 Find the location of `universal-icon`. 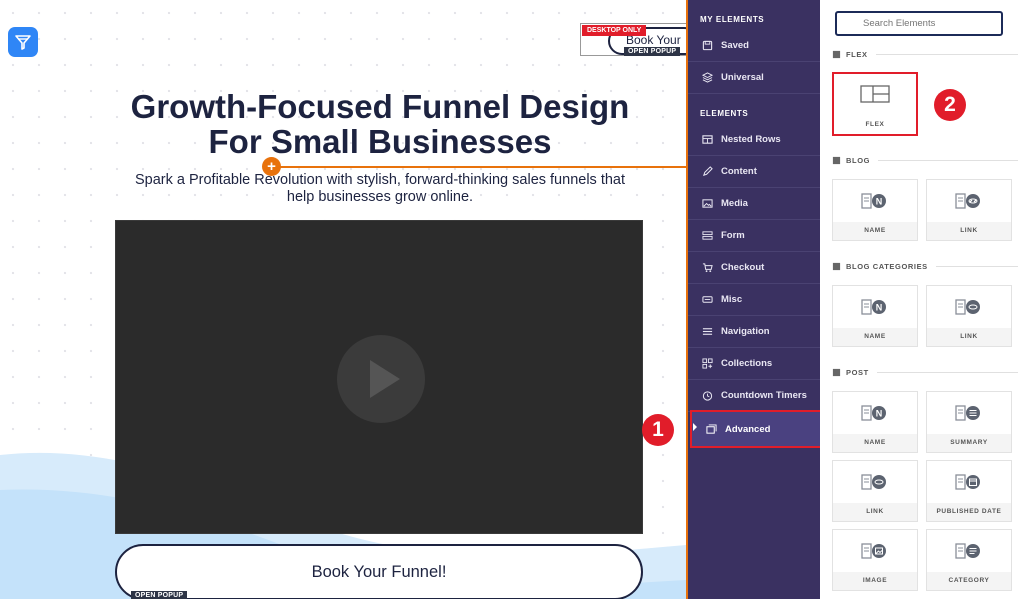

universal-icon is located at coordinates (707, 77).